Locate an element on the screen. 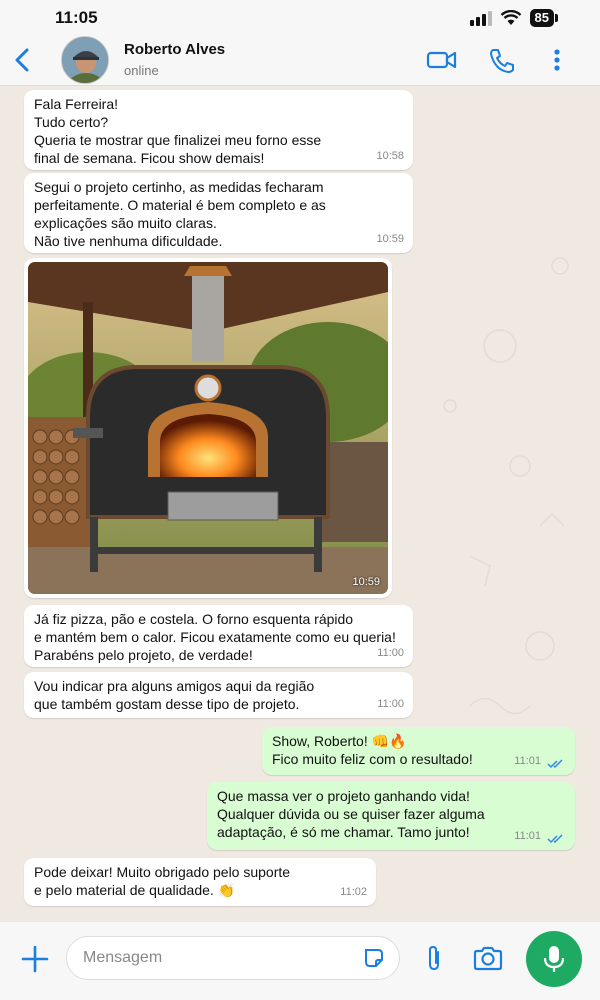 The image size is (600, 1000). input-bar is located at coordinates (300, 961).